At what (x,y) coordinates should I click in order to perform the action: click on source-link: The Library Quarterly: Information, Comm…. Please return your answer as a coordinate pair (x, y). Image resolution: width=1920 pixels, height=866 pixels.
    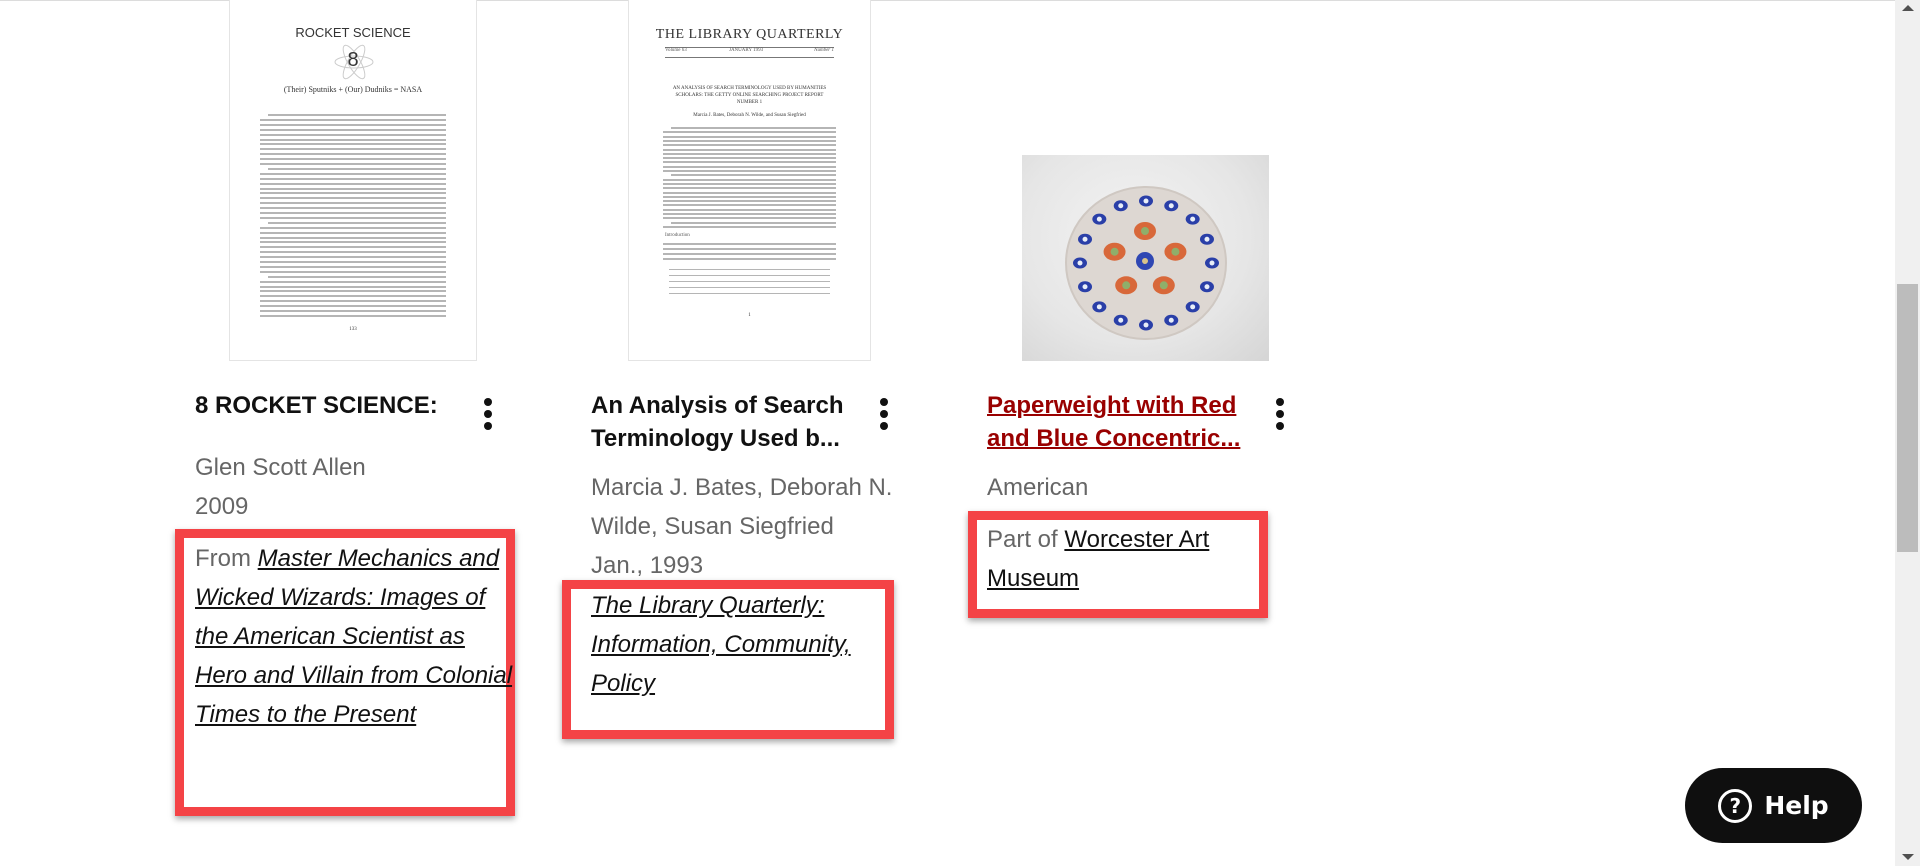
    Looking at the image, I should click on (721, 644).